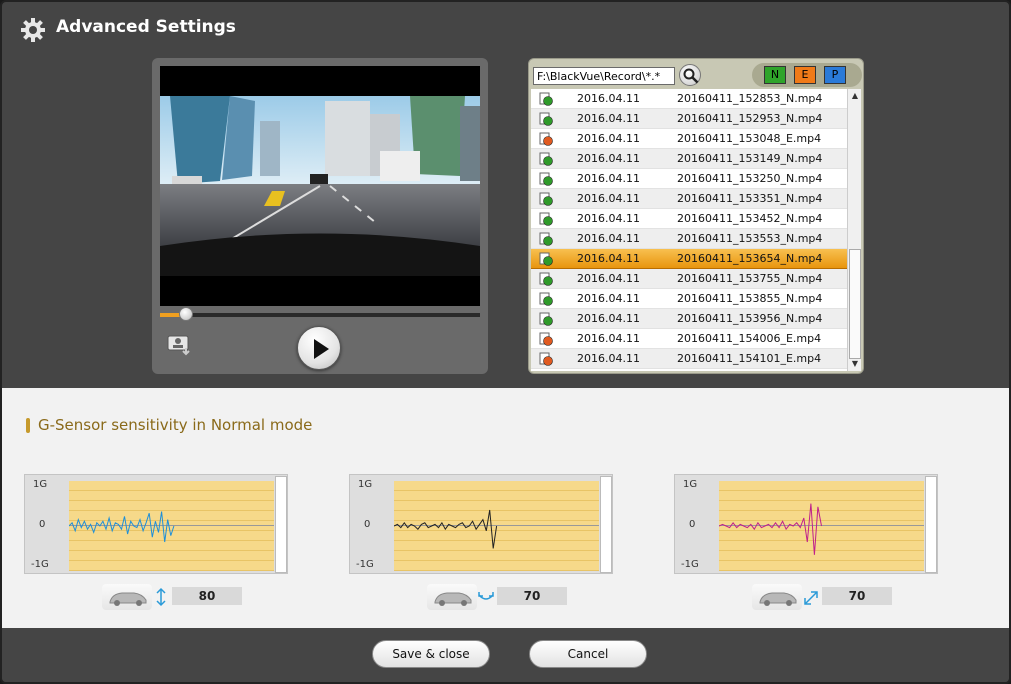 The height and width of the screenshot is (684, 1011). What do you see at coordinates (749, 338) in the screenshot?
I see `file-name: 20160411_154006_E.mp4` at bounding box center [749, 338].